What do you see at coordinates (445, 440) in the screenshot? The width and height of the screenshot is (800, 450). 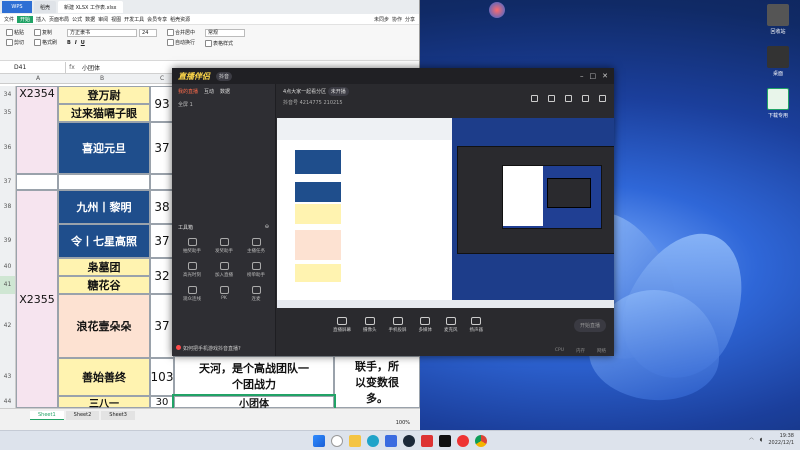 I see `douyin-icon` at bounding box center [445, 440].